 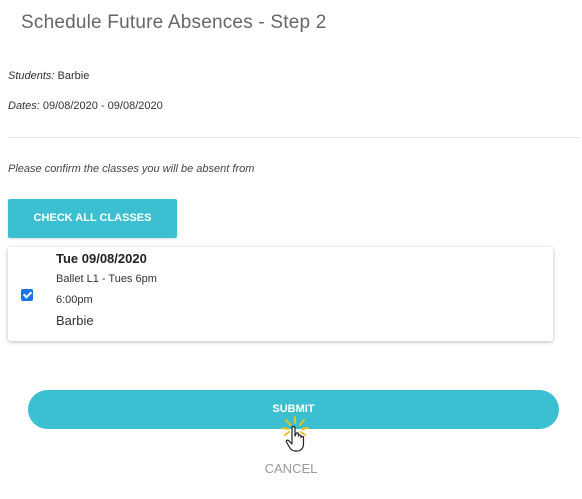 What do you see at coordinates (291, 468) in the screenshot?
I see `cancel-link: CANCEL` at bounding box center [291, 468].